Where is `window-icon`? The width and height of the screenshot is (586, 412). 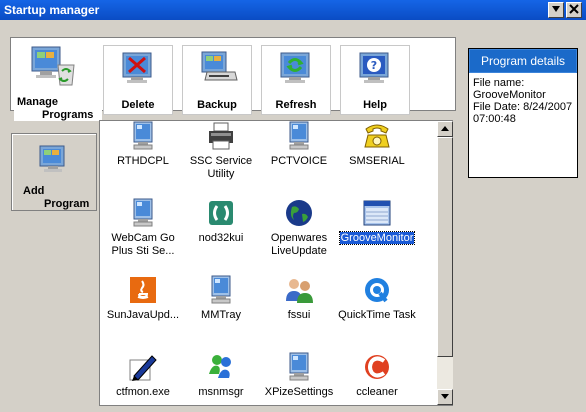
window-icon is located at coordinates (377, 213).